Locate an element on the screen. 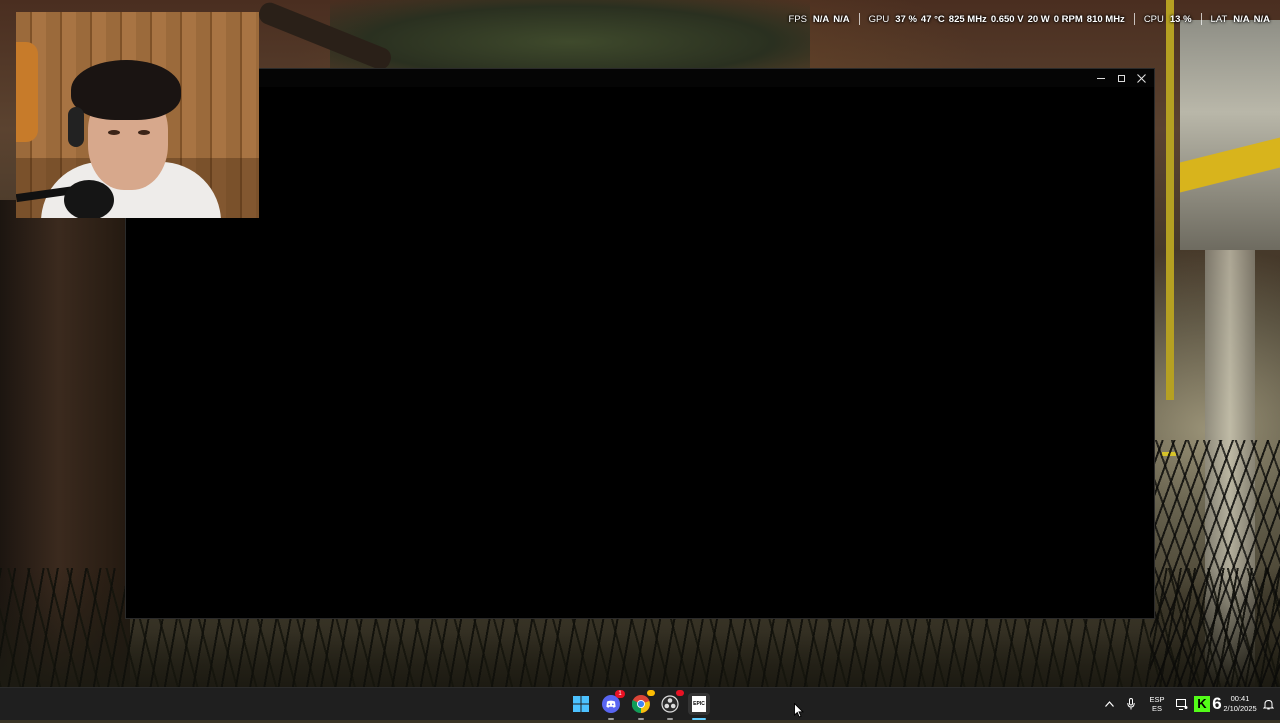 The height and width of the screenshot is (723, 1280). windows-logo-icon is located at coordinates (581, 704).